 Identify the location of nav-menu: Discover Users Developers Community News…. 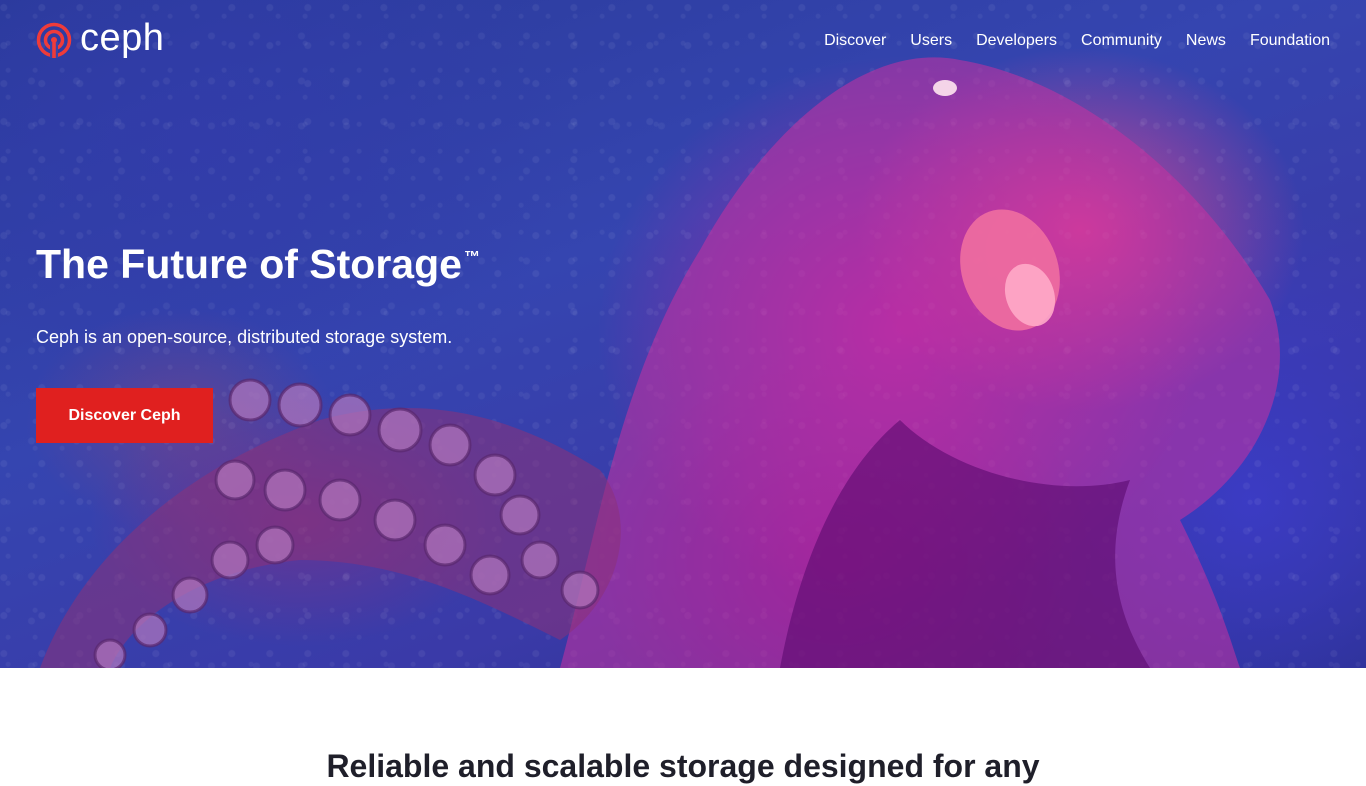
(1077, 41).